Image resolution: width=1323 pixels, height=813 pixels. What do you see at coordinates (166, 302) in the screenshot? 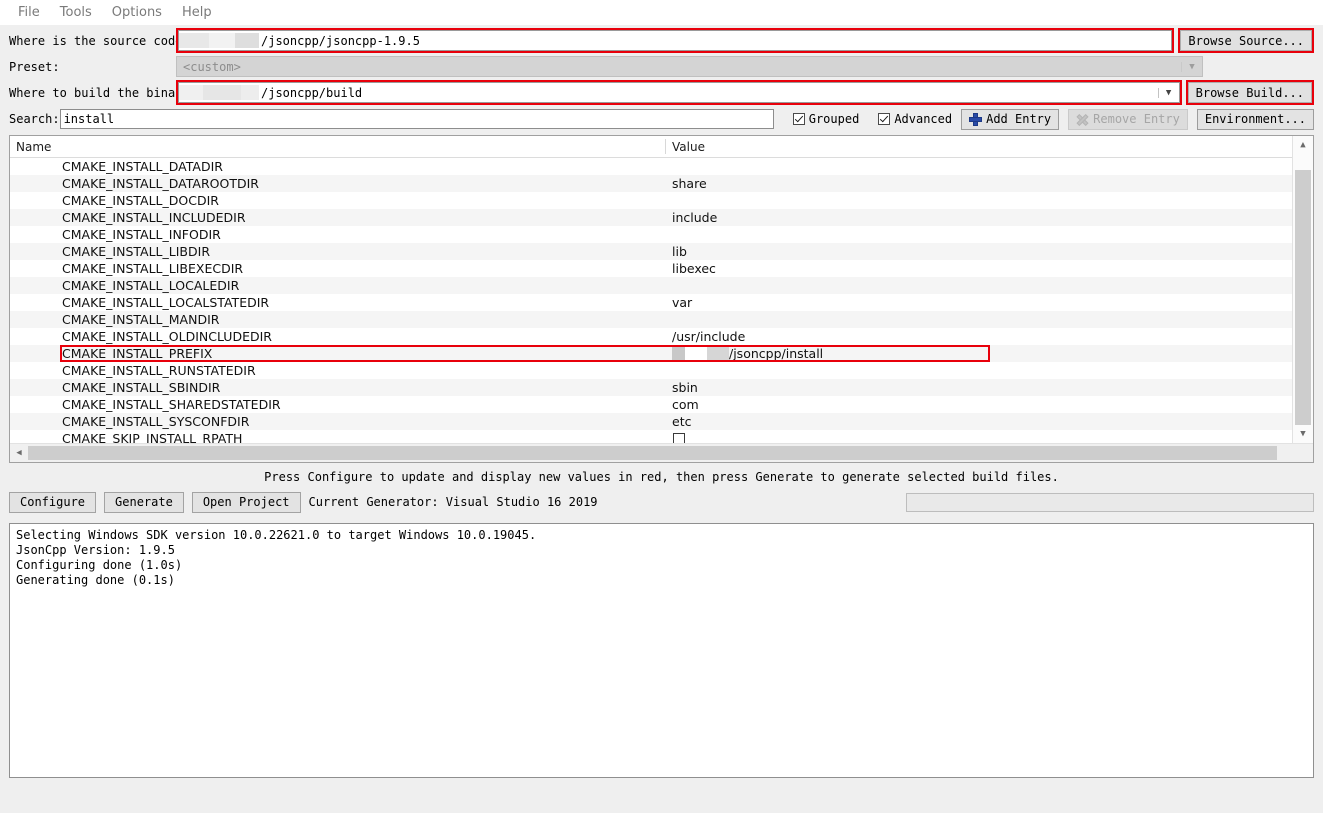
I see `cache-variable-name: CMAKE_INSTALL_LOCALSTATEDIR` at bounding box center [166, 302].